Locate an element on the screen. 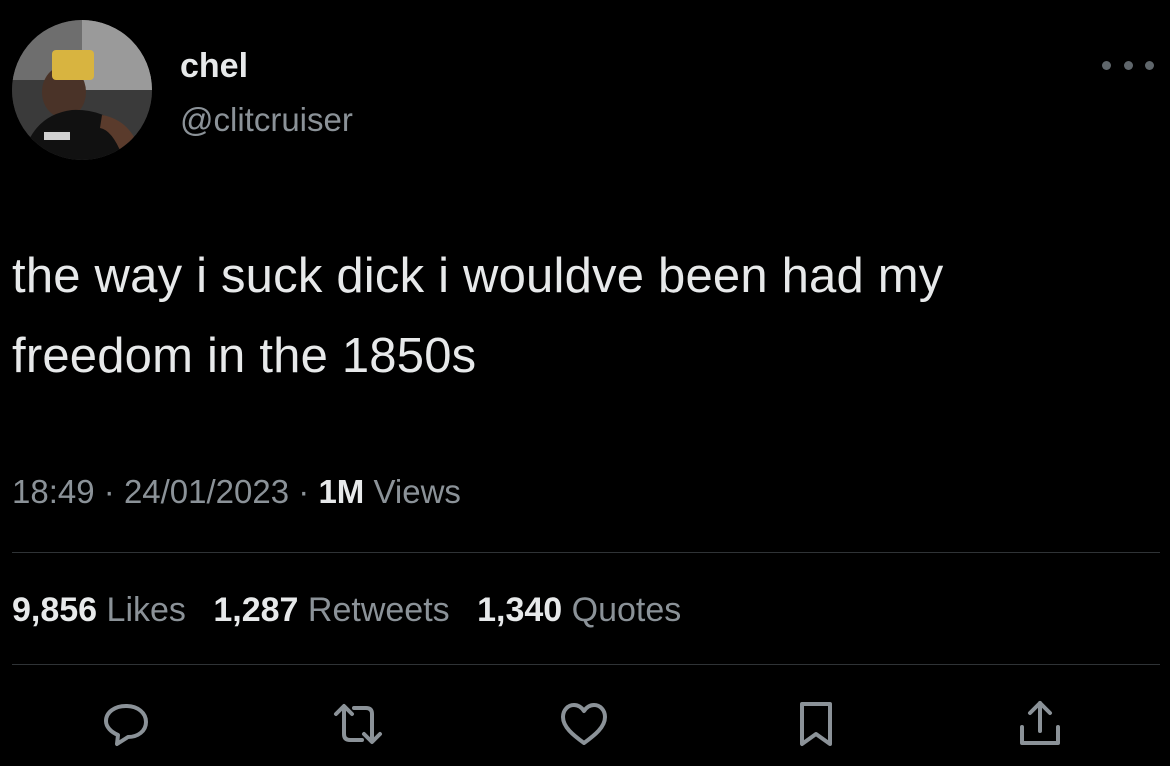  action-bar is located at coordinates (585, 726).